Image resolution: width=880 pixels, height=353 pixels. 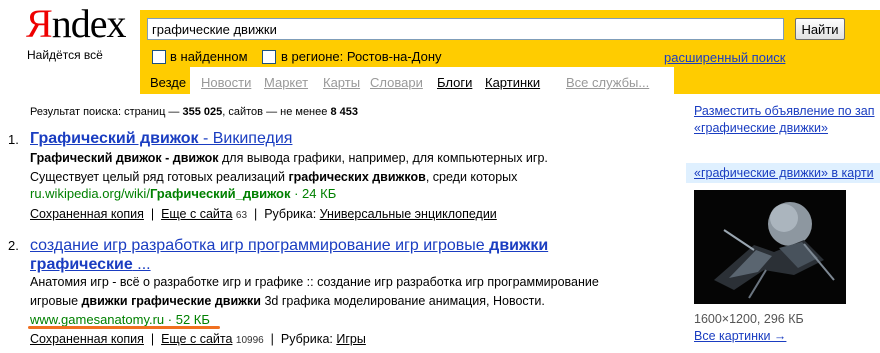 I want to click on yandex-logo: Яndex, so click(x=76, y=23).